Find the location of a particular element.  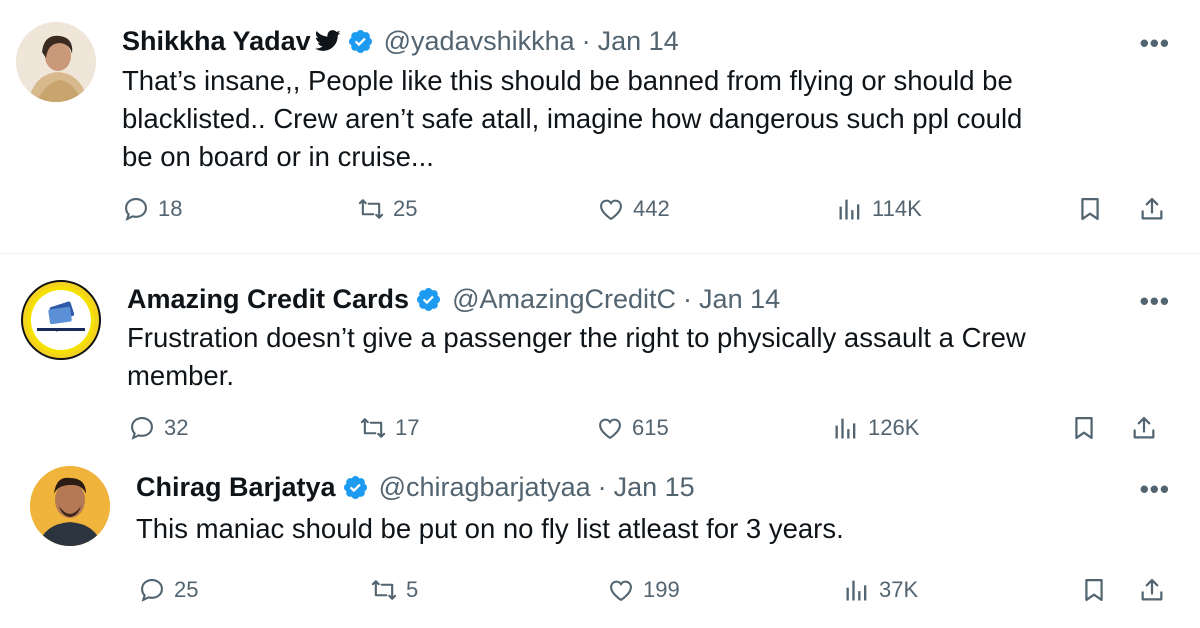

tweet-actions: 25 5 199 37K is located at coordinates (600, 596).